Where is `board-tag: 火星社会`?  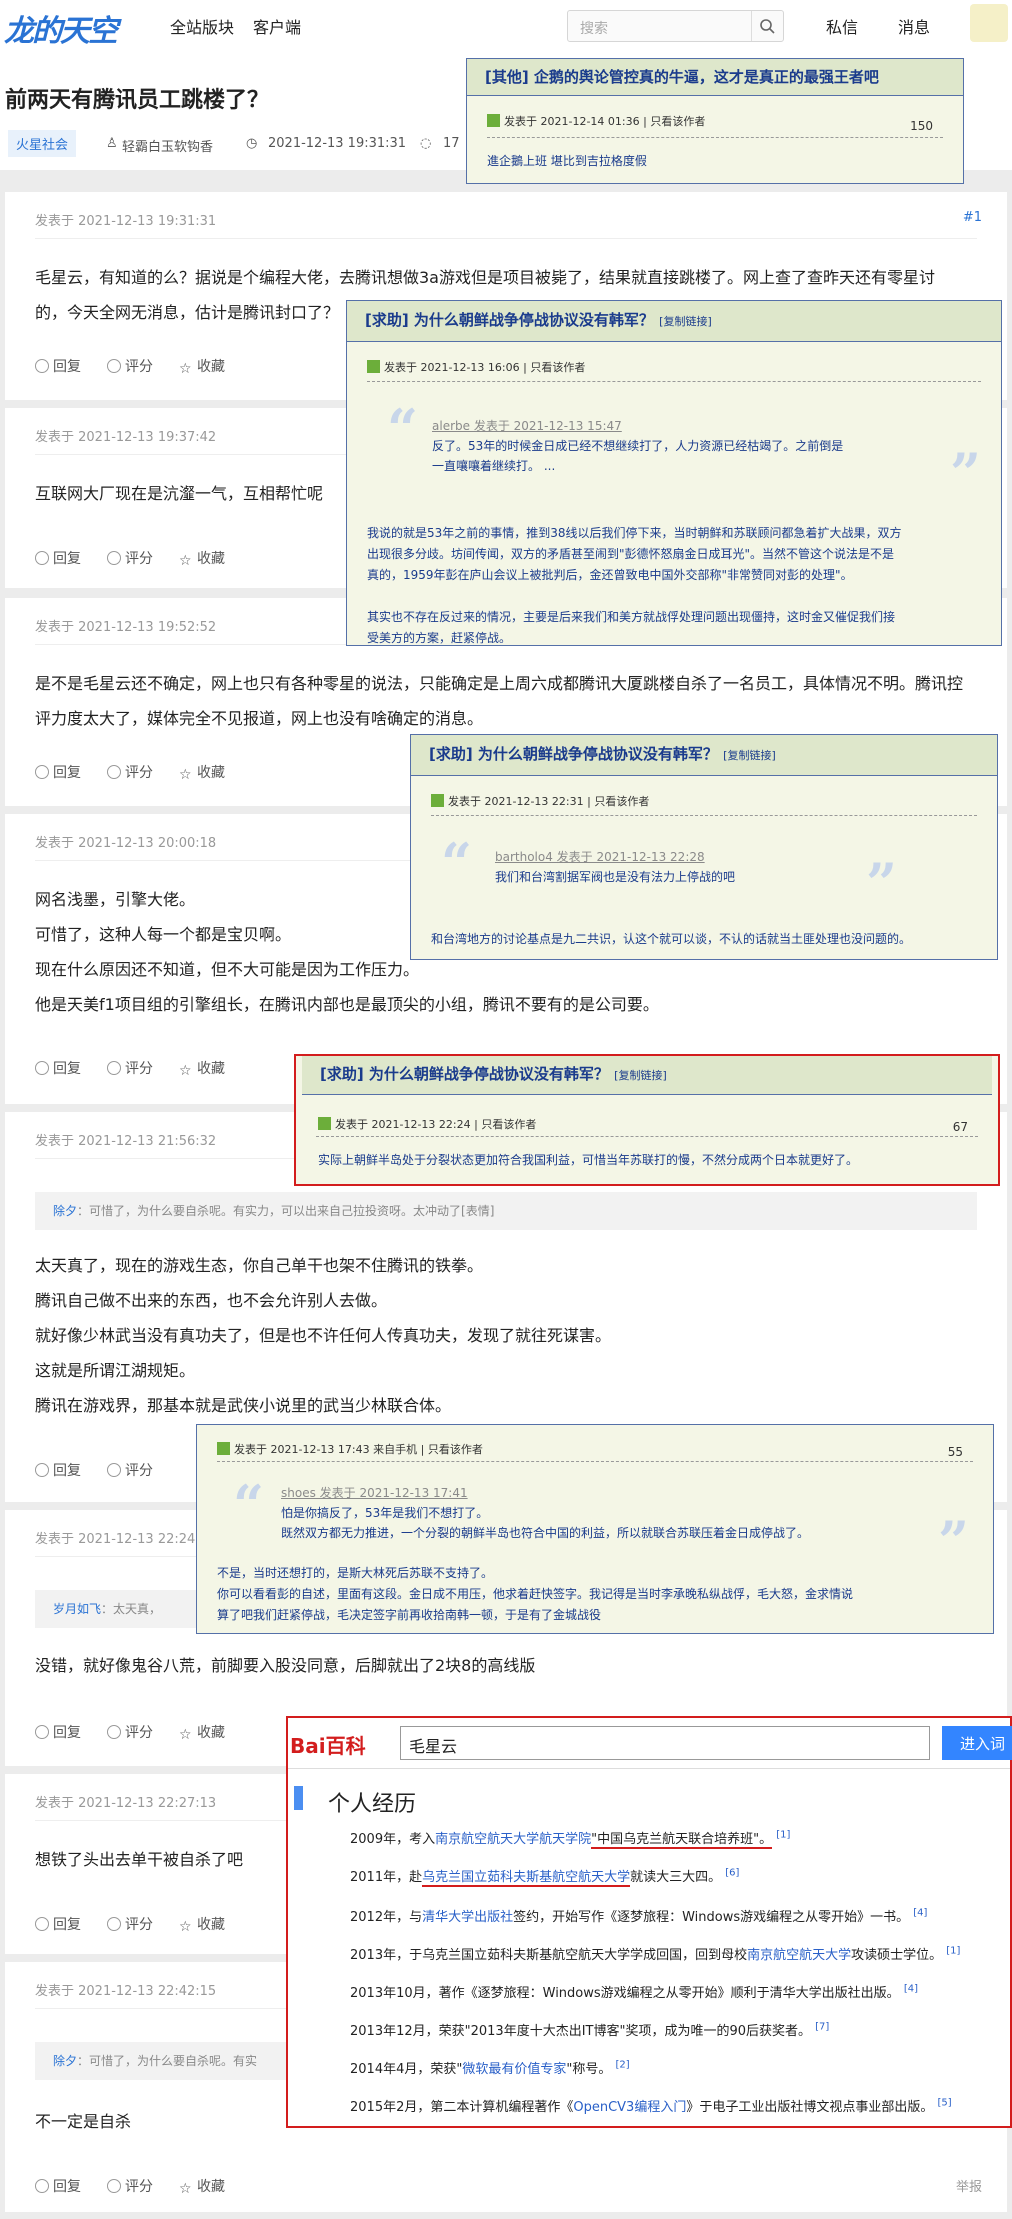
board-tag: 火星社会 is located at coordinates (42, 143).